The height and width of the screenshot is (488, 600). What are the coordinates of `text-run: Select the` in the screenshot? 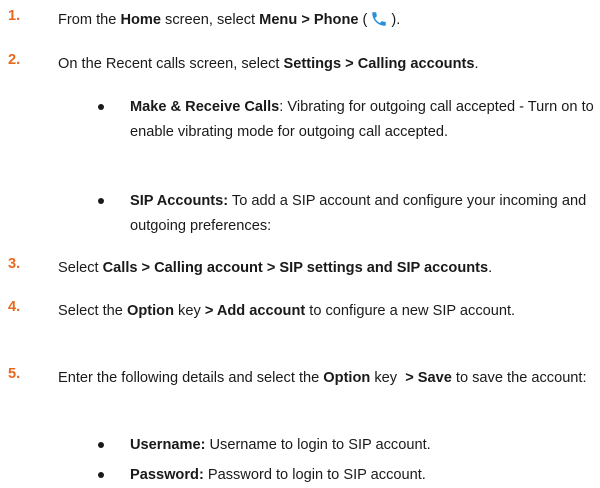 It's located at (92, 311).